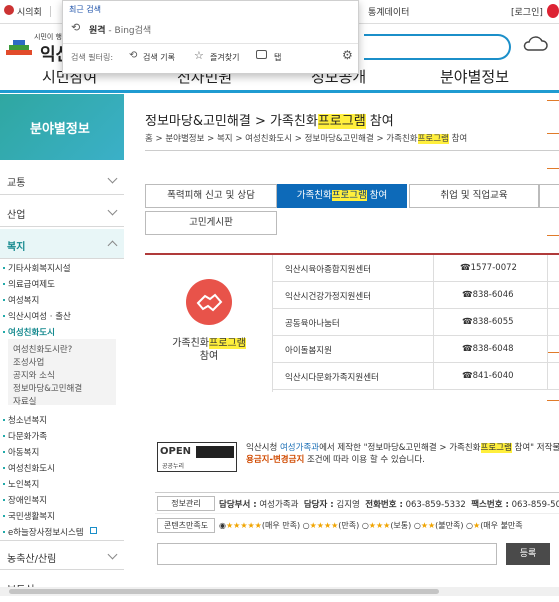 The width and height of the screenshot is (559, 602). What do you see at coordinates (20, 300) in the screenshot?
I see `sidebar-sub-item: 여성복지` at bounding box center [20, 300].